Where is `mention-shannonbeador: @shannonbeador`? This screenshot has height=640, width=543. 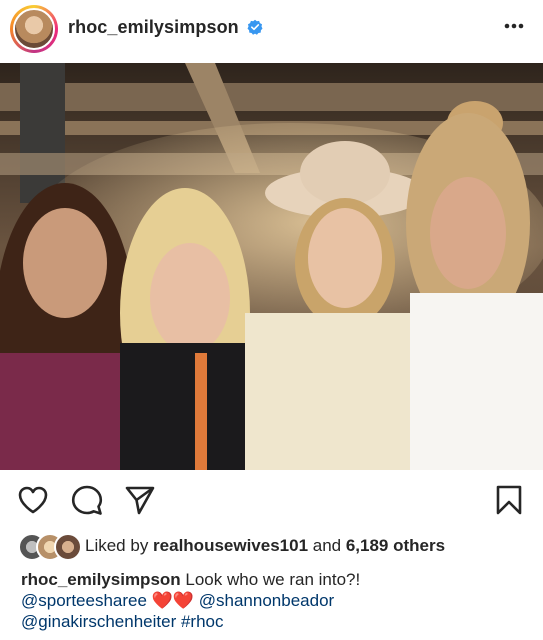 mention-shannonbeador: @shannonbeador is located at coordinates (266, 600).